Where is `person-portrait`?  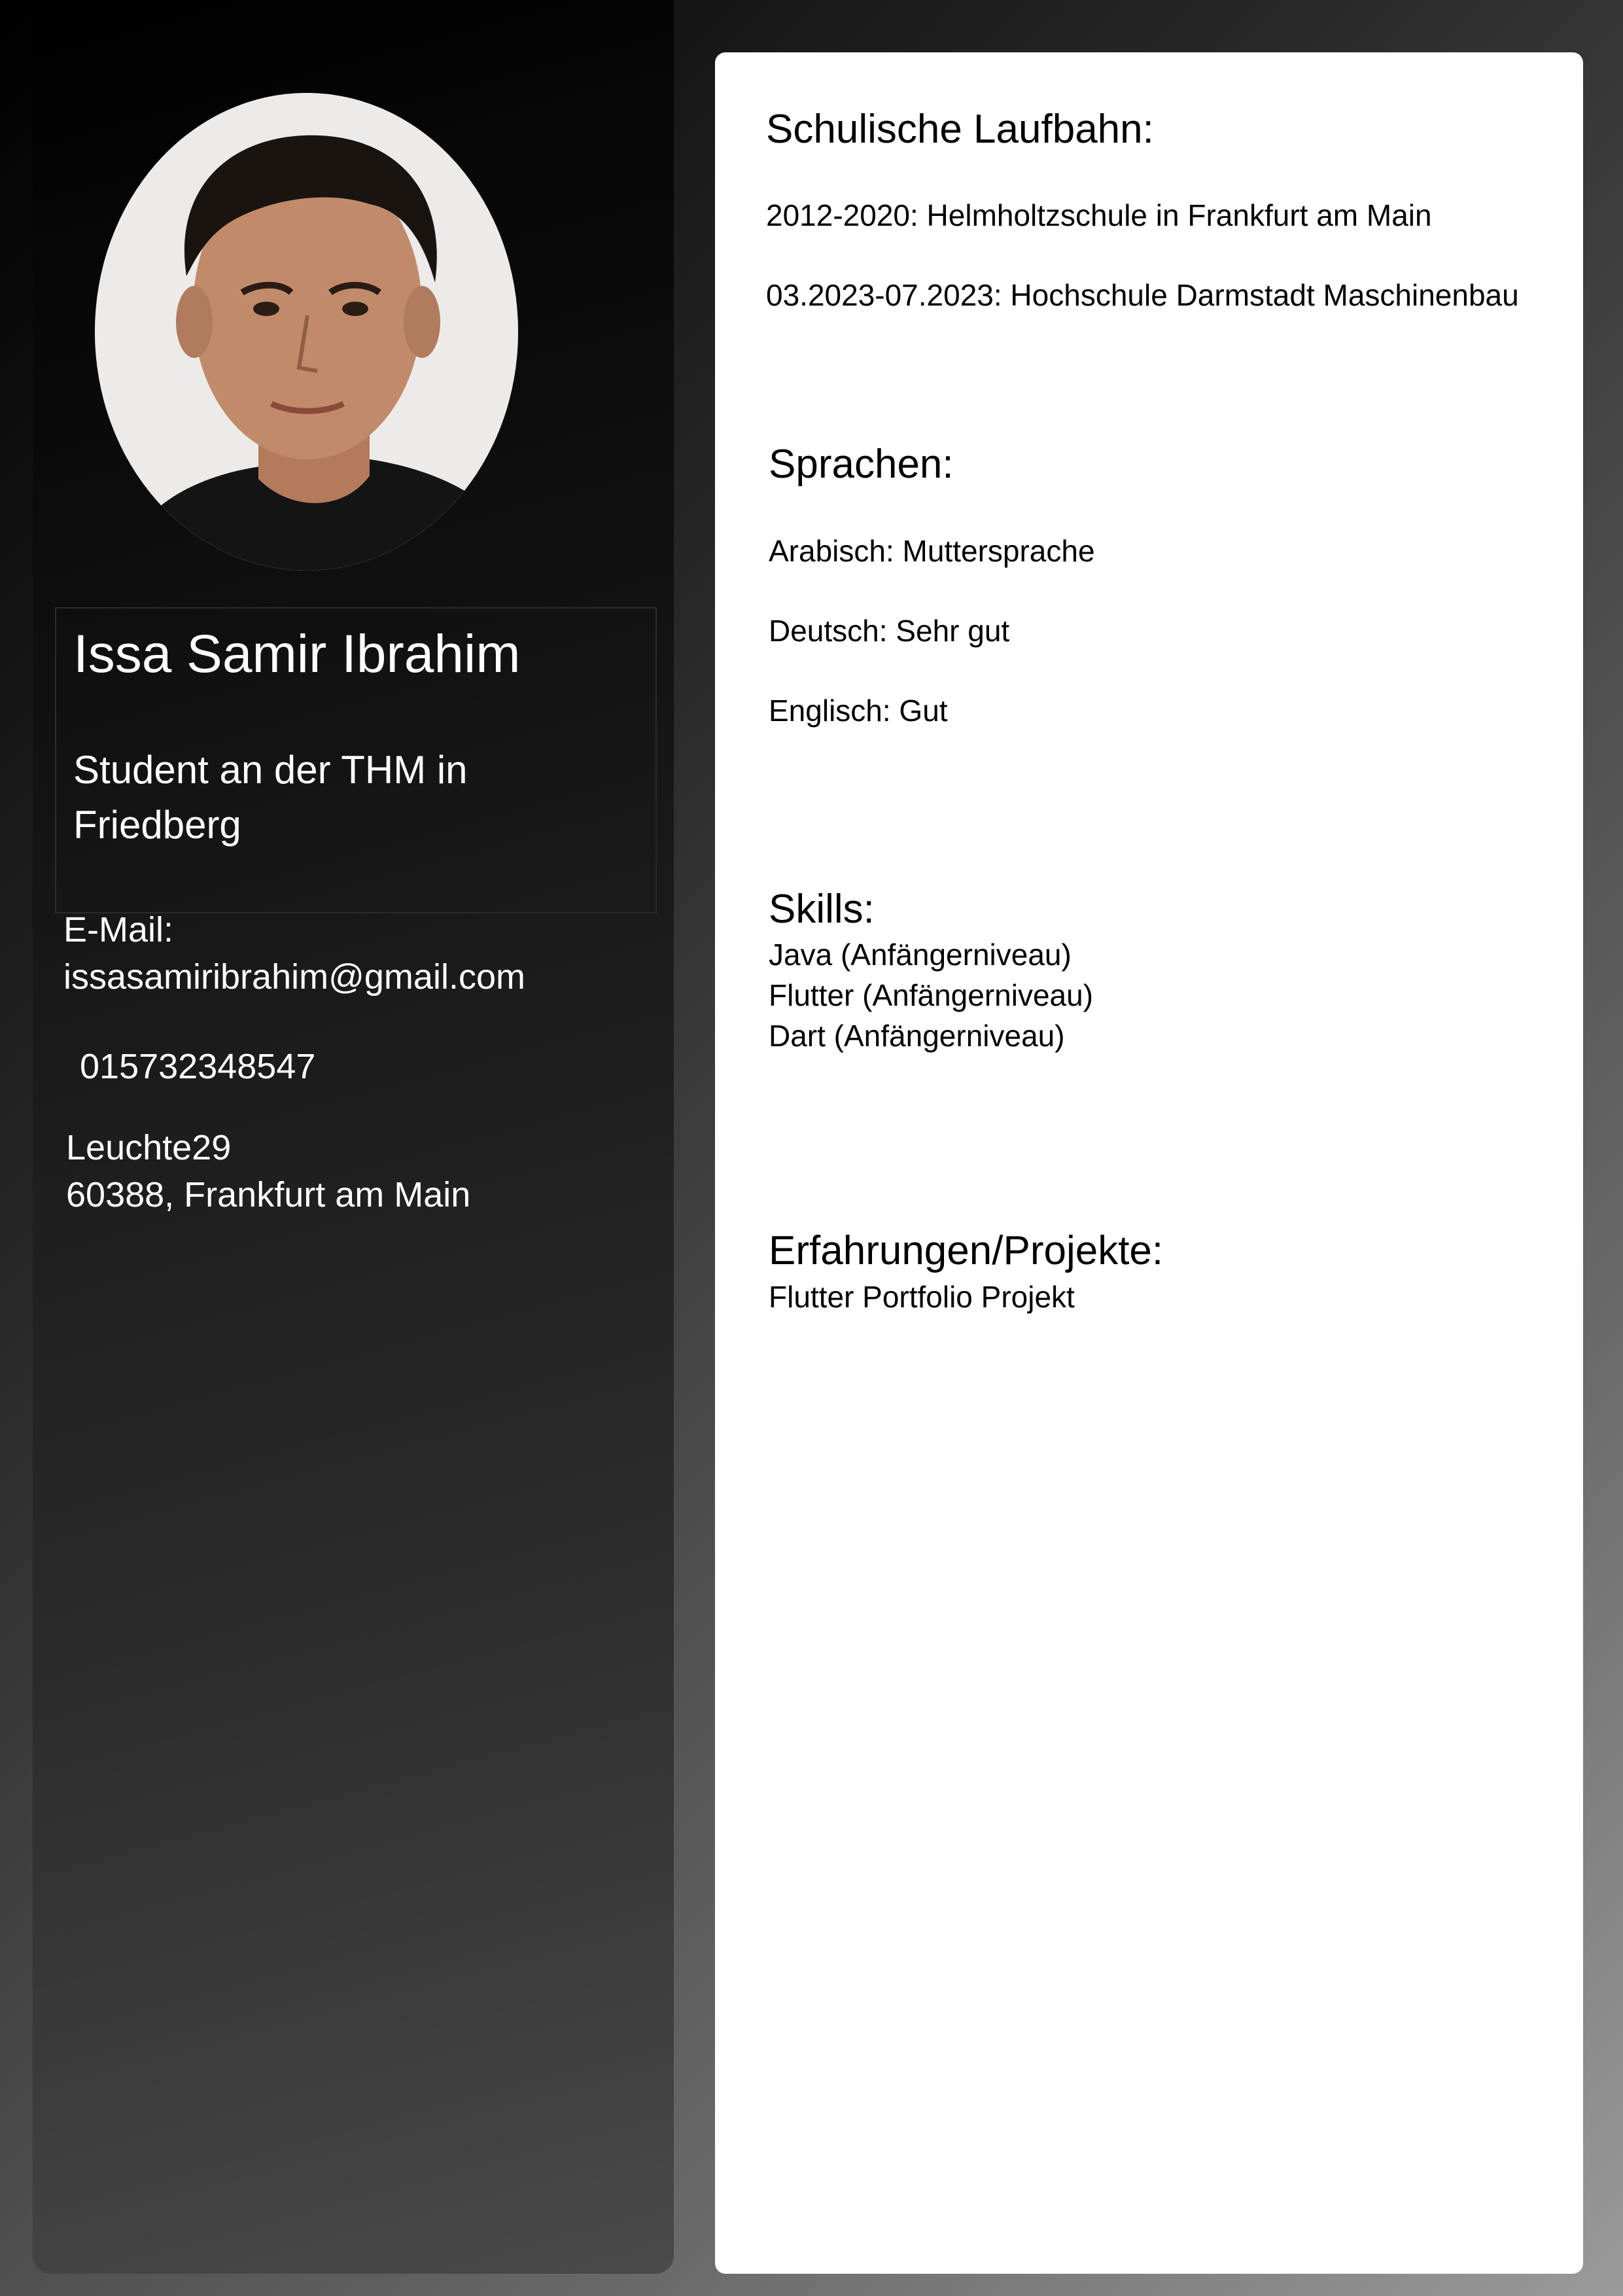 person-portrait is located at coordinates (307, 332).